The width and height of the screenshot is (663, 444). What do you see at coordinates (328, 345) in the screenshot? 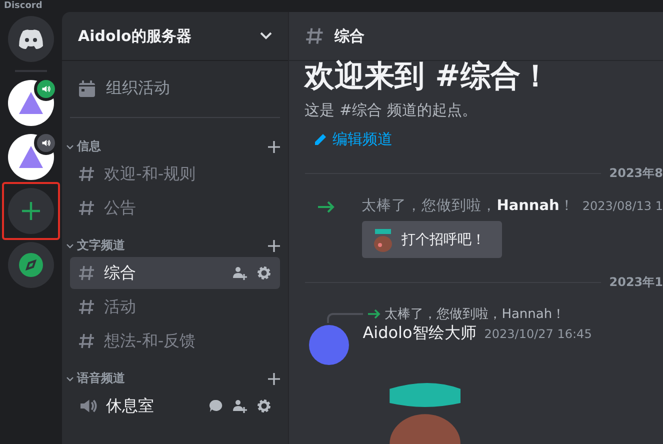
I see `avatar` at bounding box center [328, 345].